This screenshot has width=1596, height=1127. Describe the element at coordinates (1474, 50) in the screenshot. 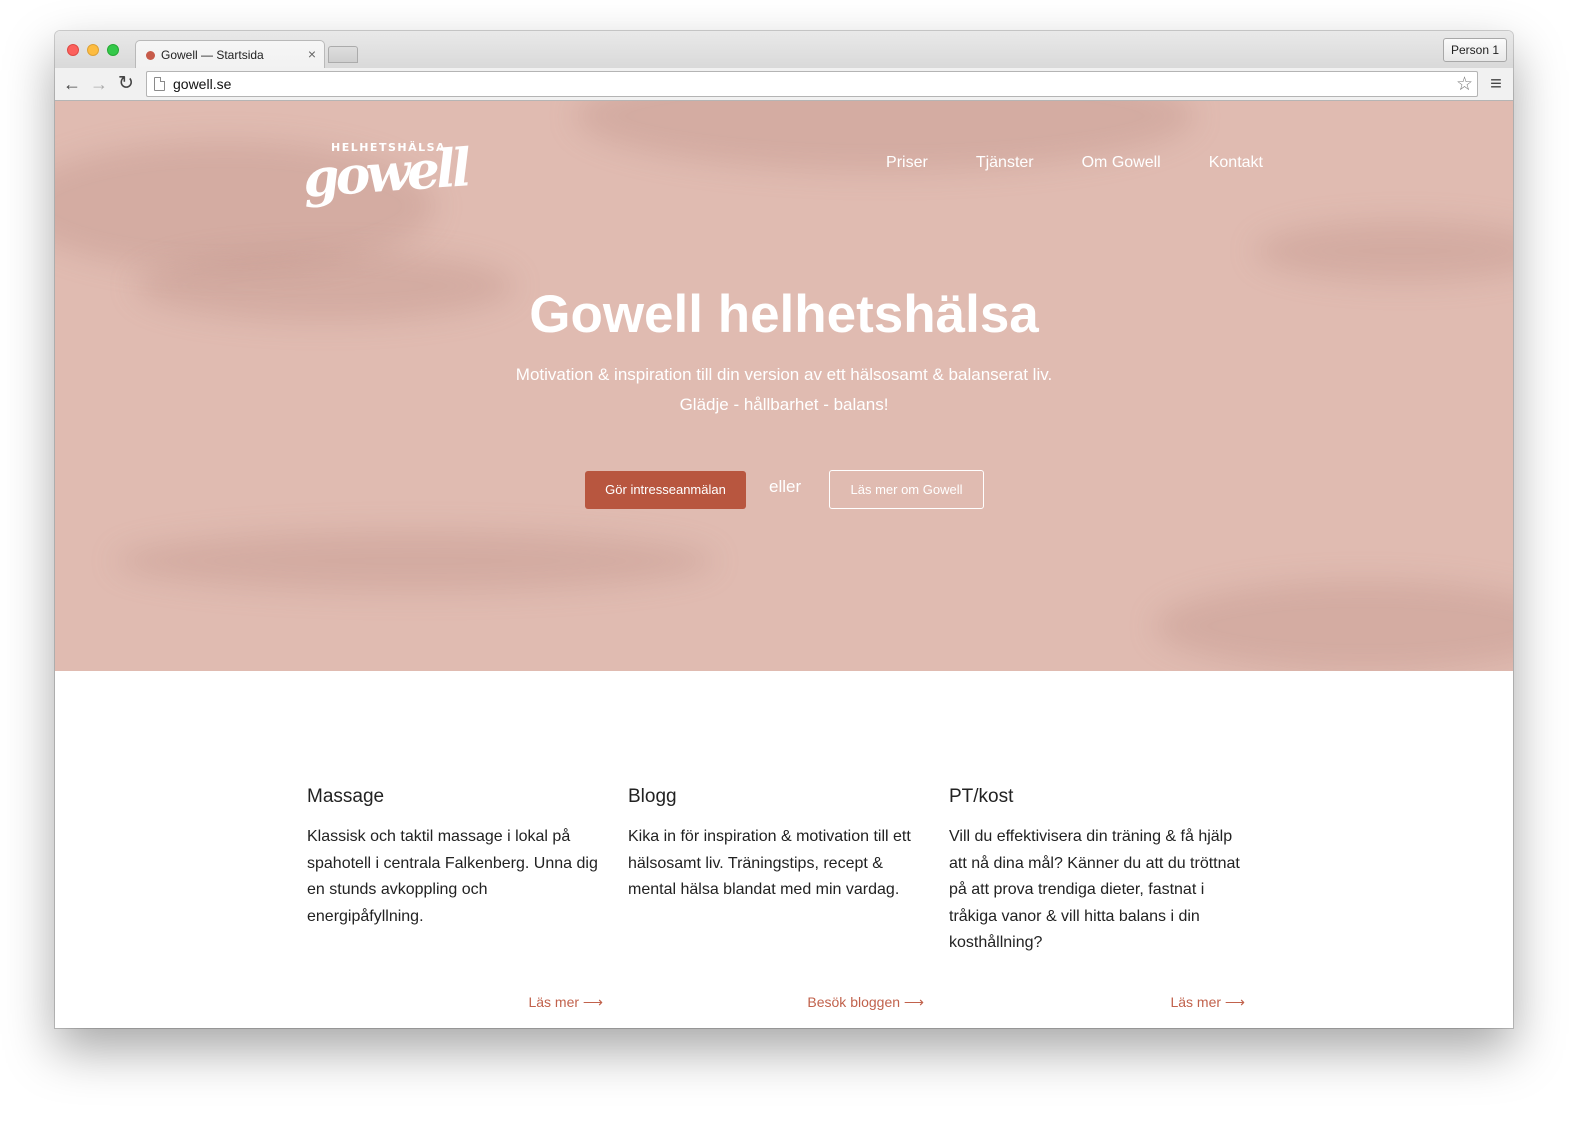

I see `profile-button: Person 1` at that location.